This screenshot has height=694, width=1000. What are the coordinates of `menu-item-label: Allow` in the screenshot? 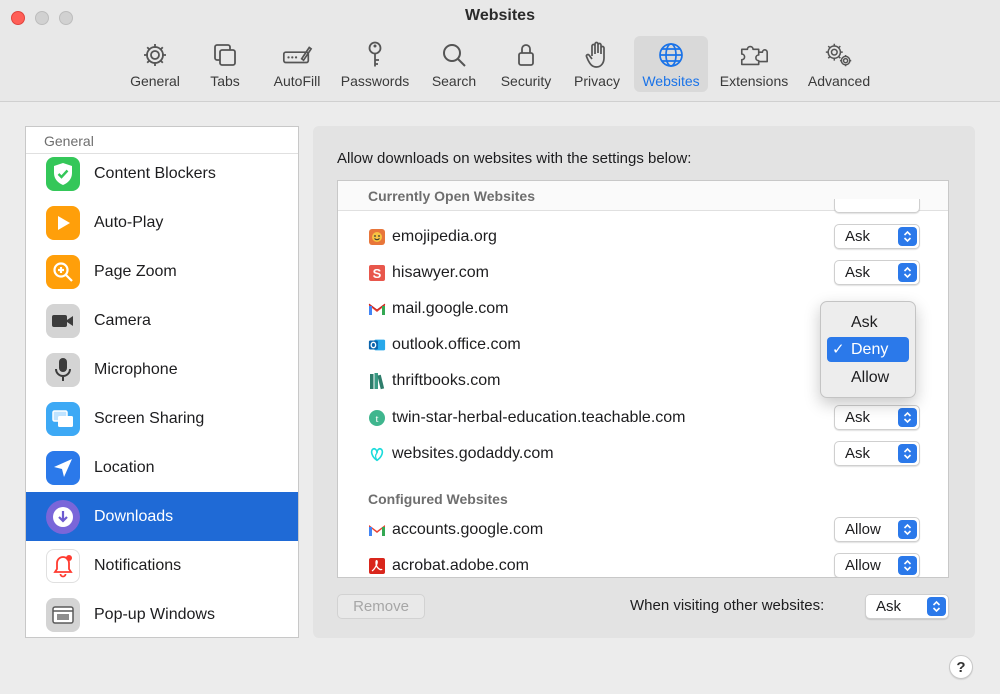 It's located at (870, 377).